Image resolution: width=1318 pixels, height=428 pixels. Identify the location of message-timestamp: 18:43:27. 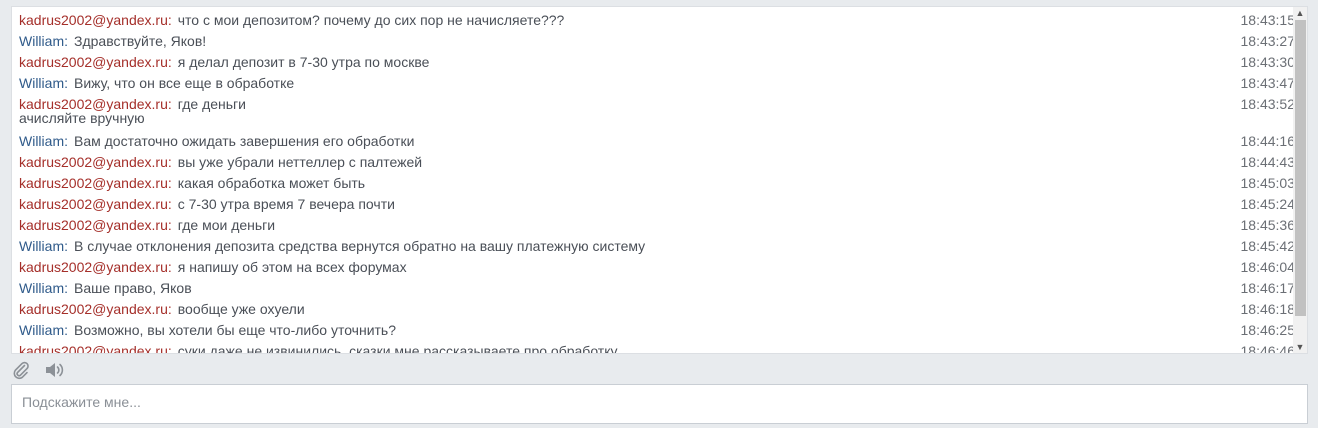
(1268, 41).